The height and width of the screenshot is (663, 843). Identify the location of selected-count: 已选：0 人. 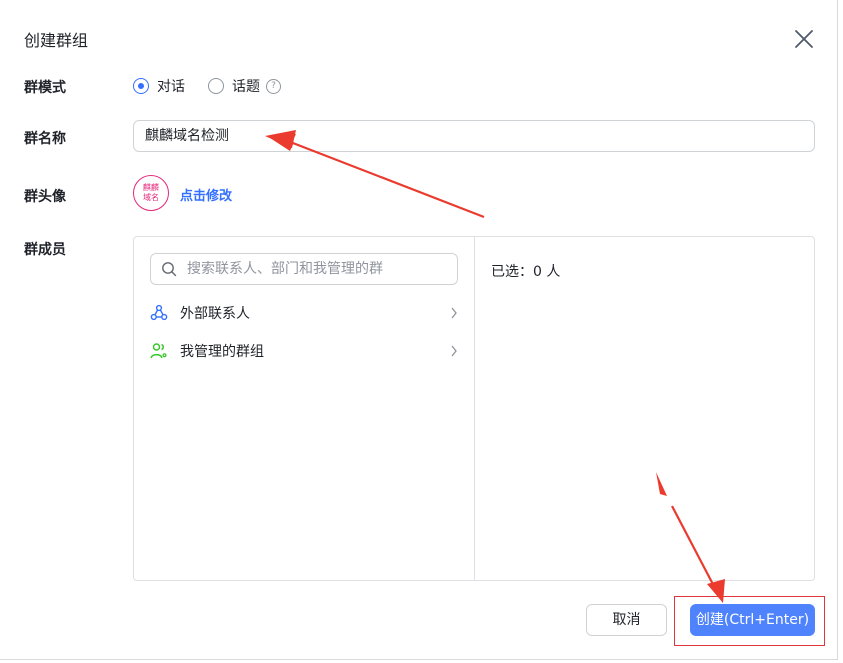
(526, 272).